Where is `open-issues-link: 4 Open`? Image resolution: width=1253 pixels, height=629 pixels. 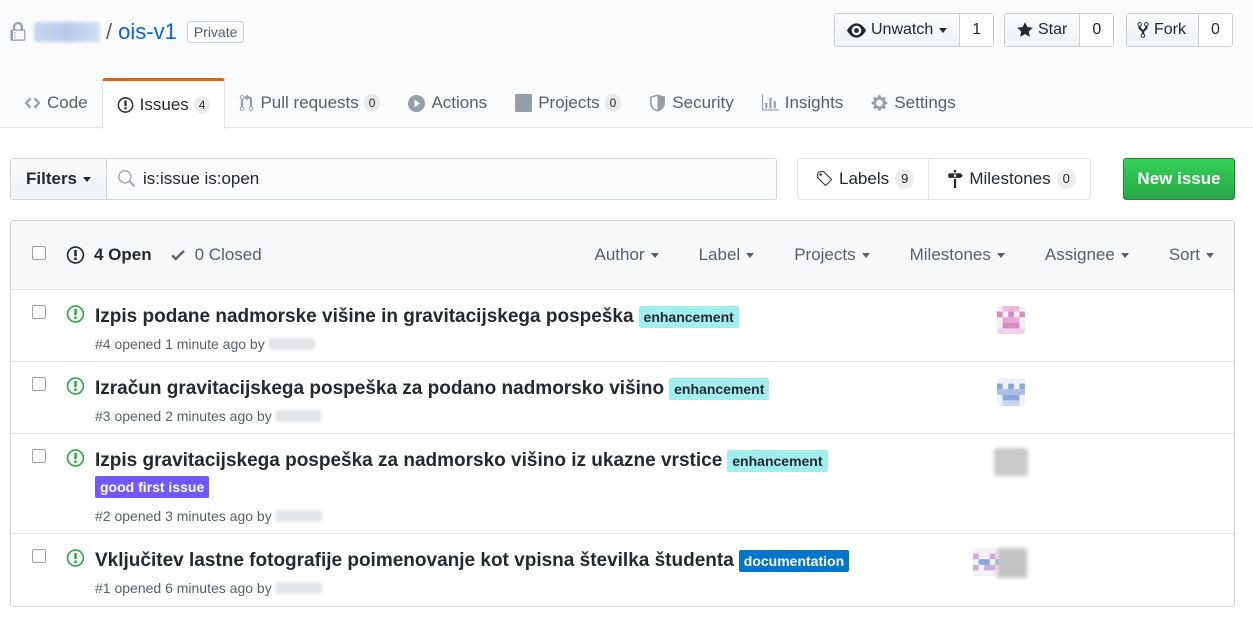
open-issues-link: 4 Open is located at coordinates (109, 255).